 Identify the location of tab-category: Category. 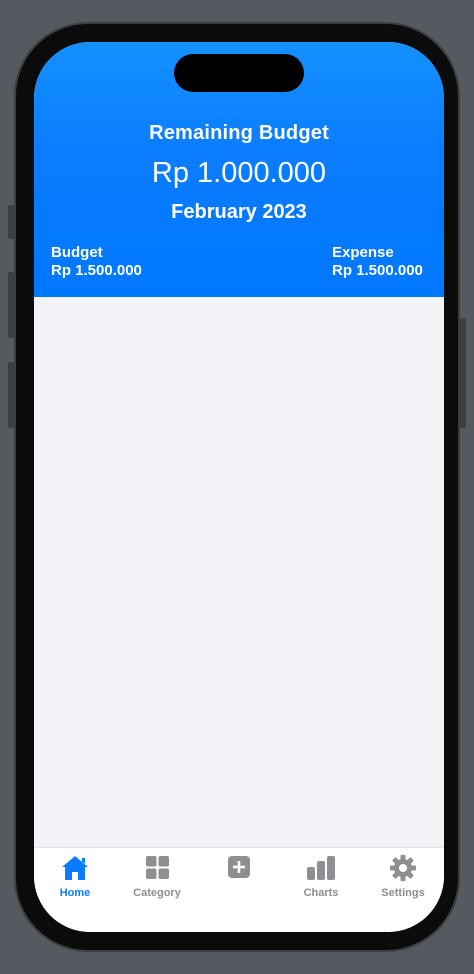
(157, 879).